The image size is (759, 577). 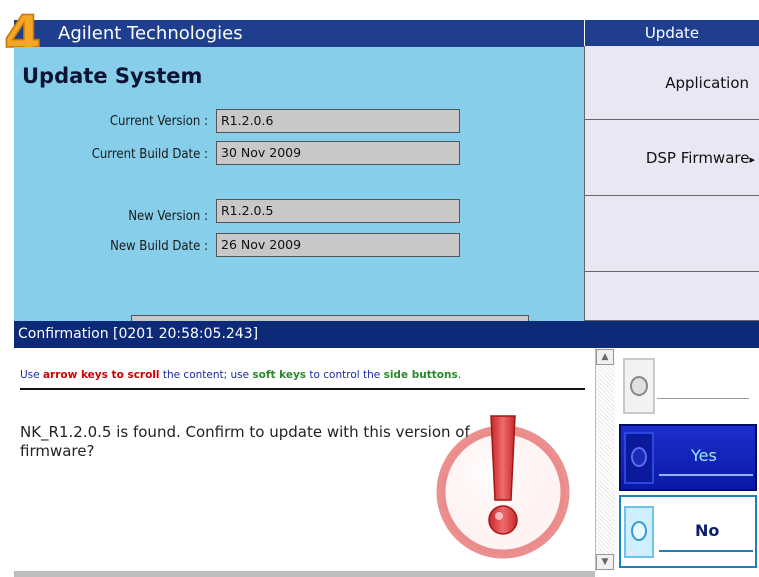 I want to click on status-strip, so click(x=304, y=574).